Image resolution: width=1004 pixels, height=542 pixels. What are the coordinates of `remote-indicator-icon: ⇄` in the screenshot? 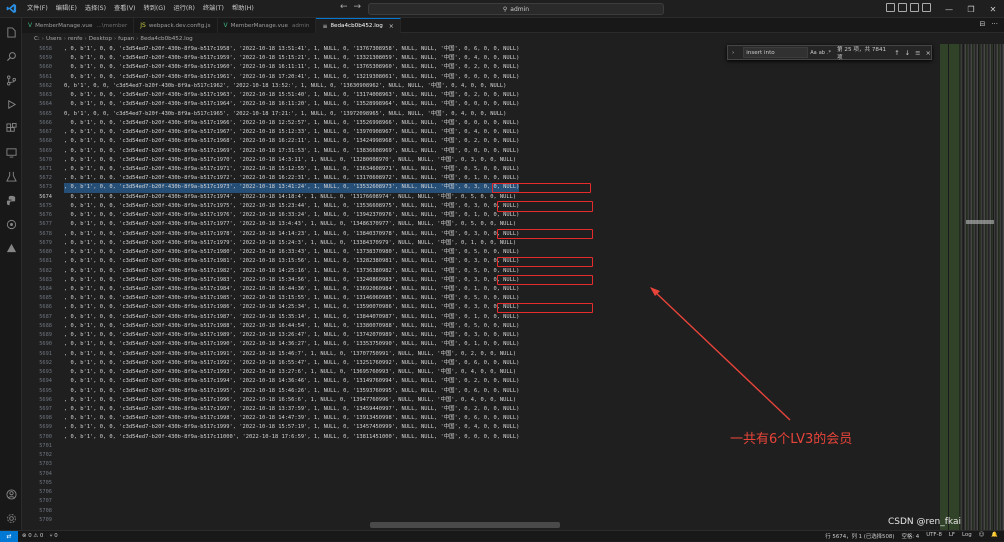 It's located at (9, 536).